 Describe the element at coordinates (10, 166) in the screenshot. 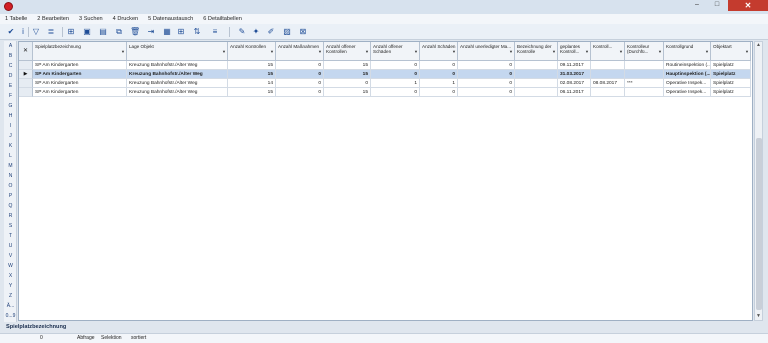

I see `alphabet-letter: M` at that location.